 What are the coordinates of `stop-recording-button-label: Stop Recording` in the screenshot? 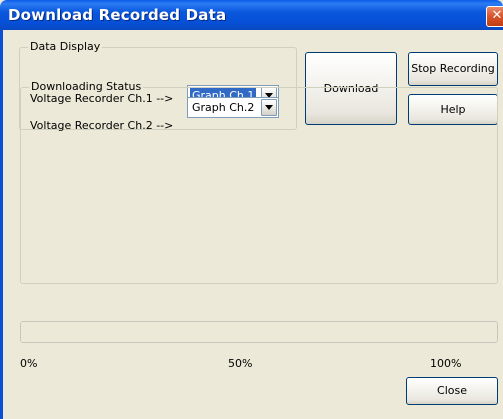 It's located at (453, 68).